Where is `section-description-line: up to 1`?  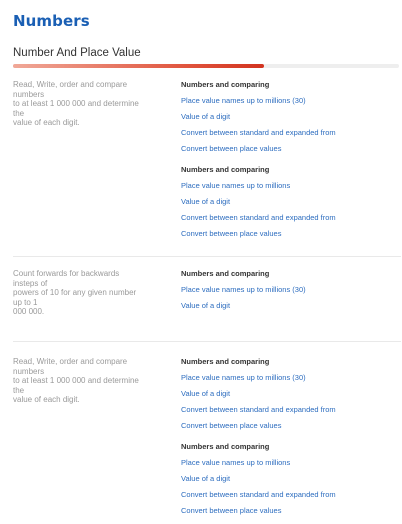
section-description-line: up to 1 is located at coordinates (25, 302).